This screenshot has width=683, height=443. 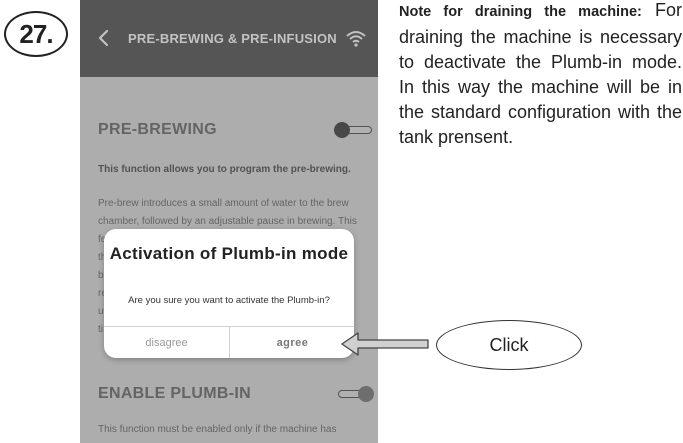 I want to click on arrow-left-icon, so click(x=385, y=344).